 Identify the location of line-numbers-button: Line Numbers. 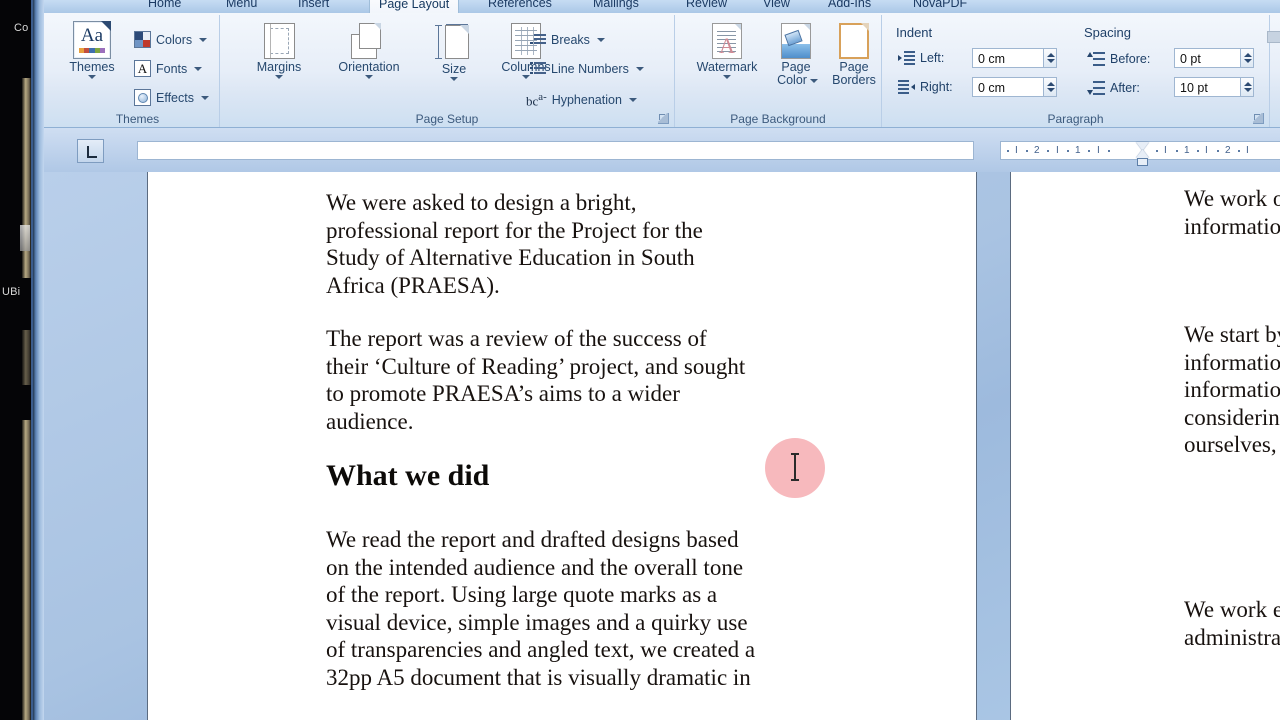
(587, 69).